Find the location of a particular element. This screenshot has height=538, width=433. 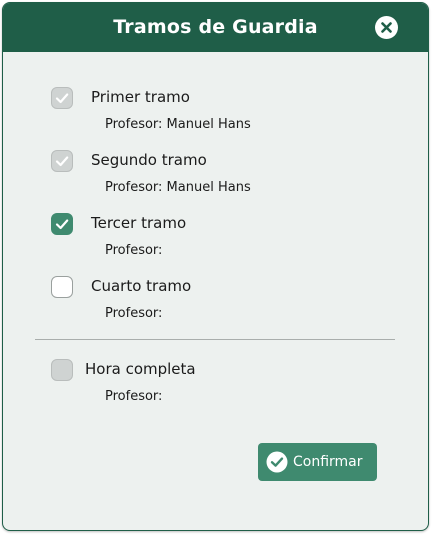

option-cuarto-tramo: Cuarto tramo Profesor: is located at coordinates (215, 301).